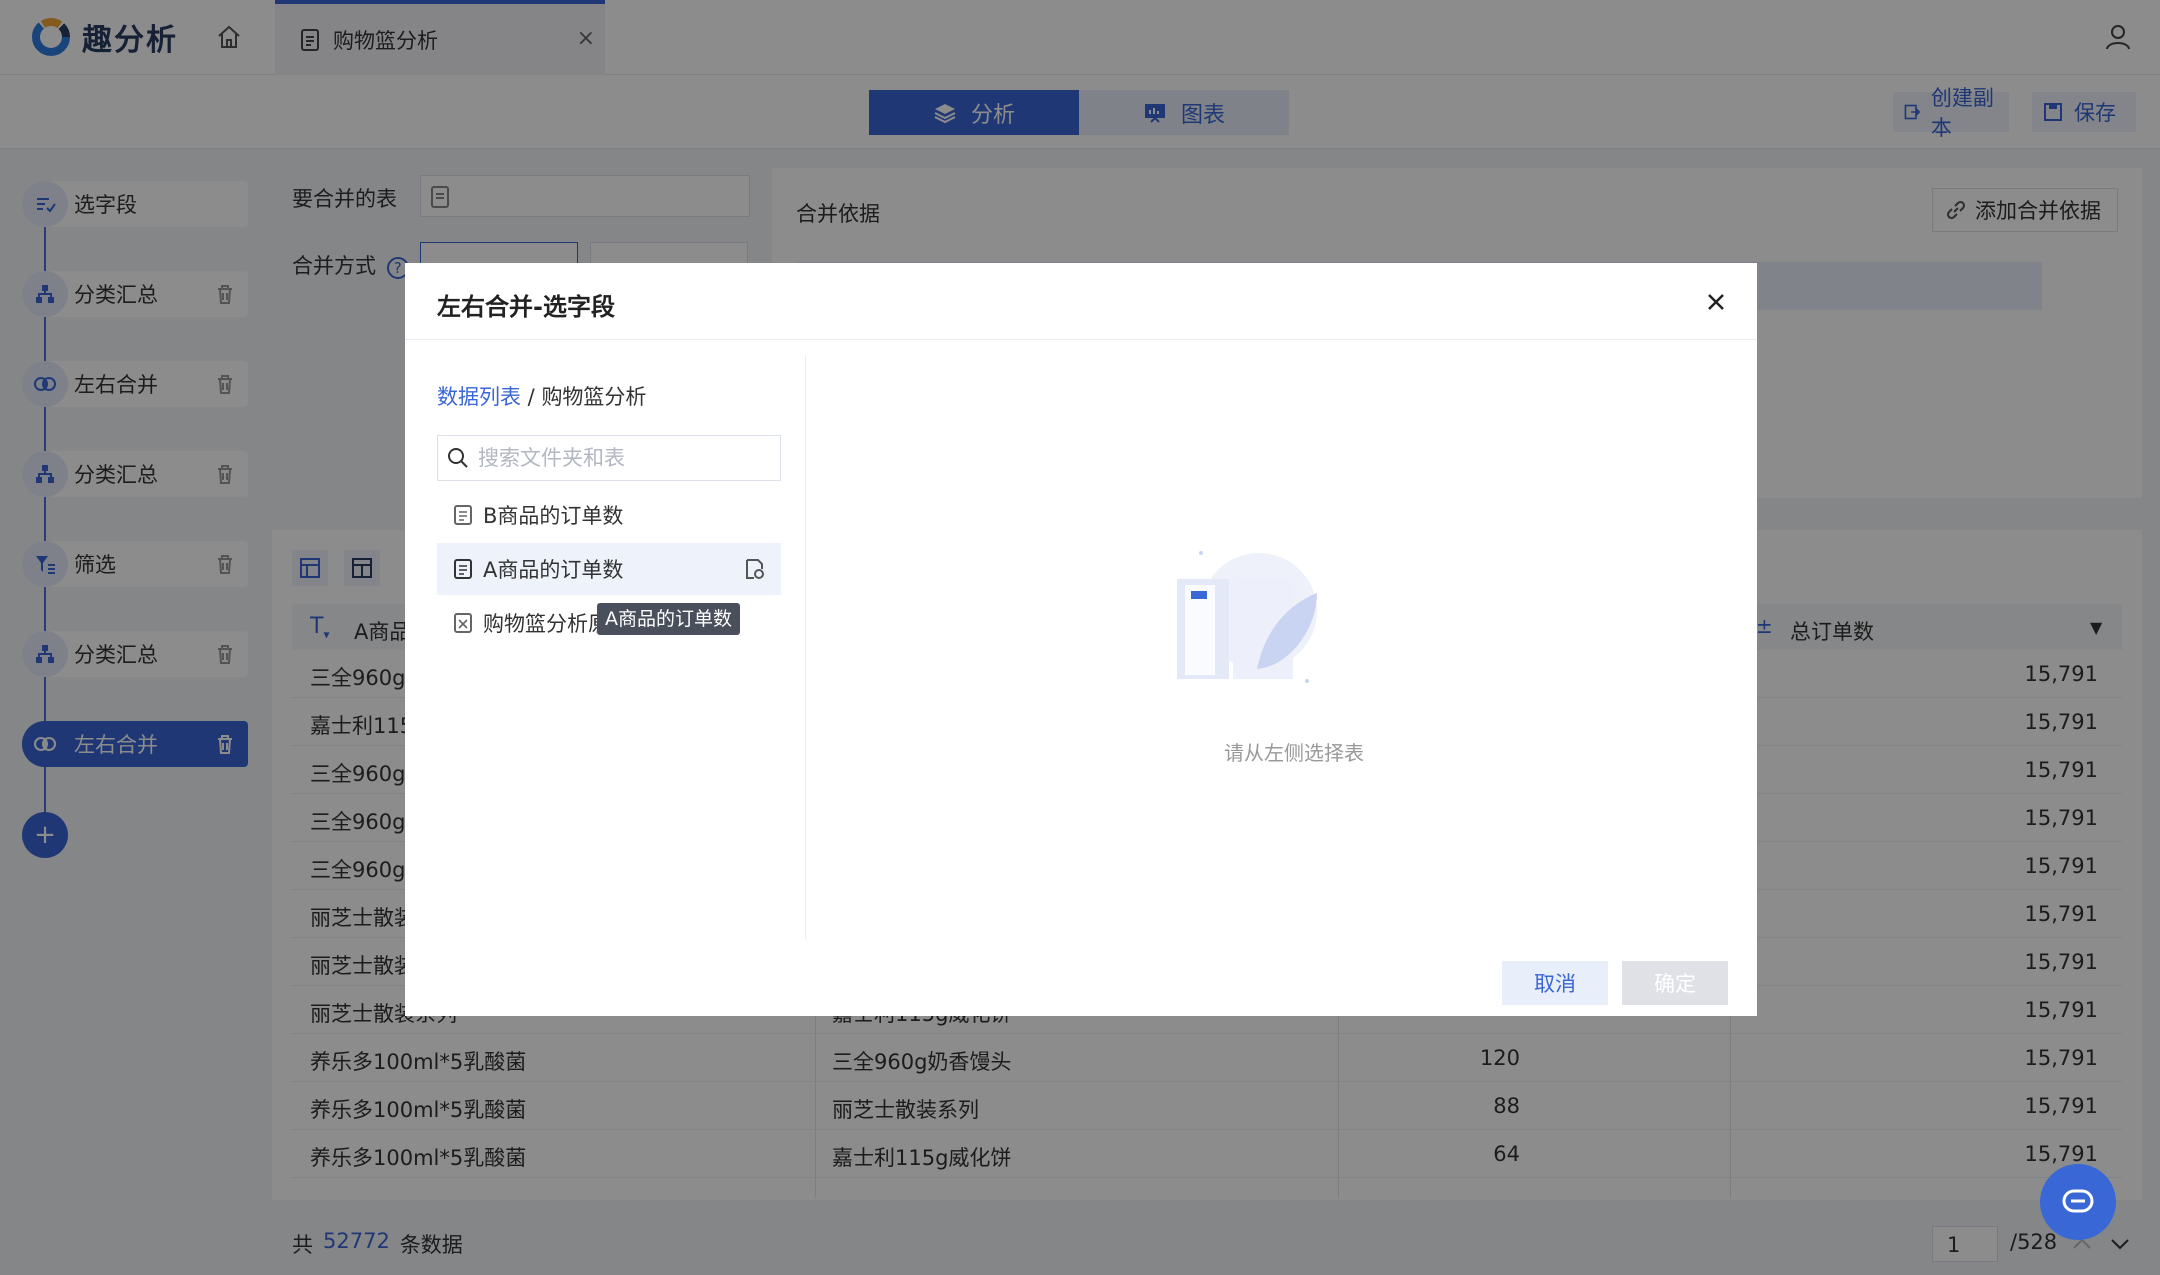  Describe the element at coordinates (1081, 339) in the screenshot. I see `dialog-divider` at that location.